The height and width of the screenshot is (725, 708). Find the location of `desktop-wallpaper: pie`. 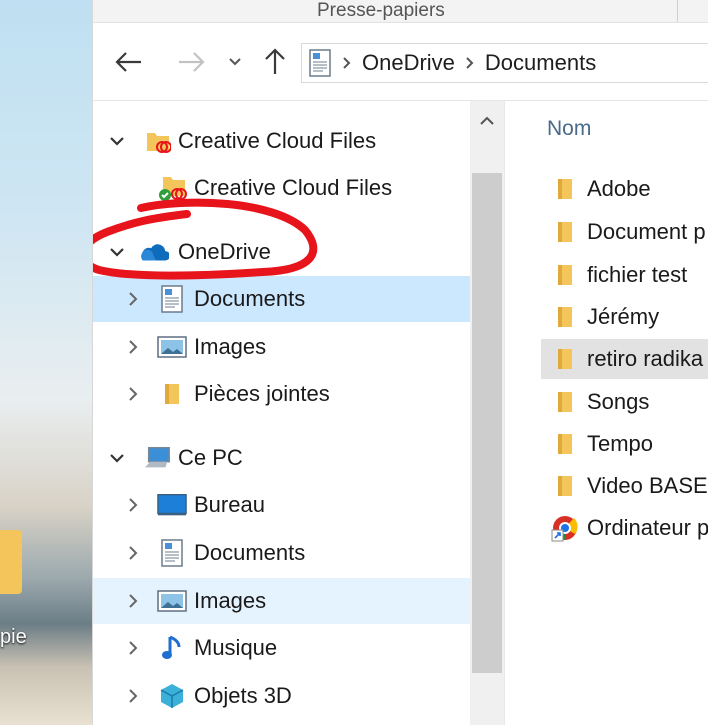

desktop-wallpaper: pie is located at coordinates (46, 362).